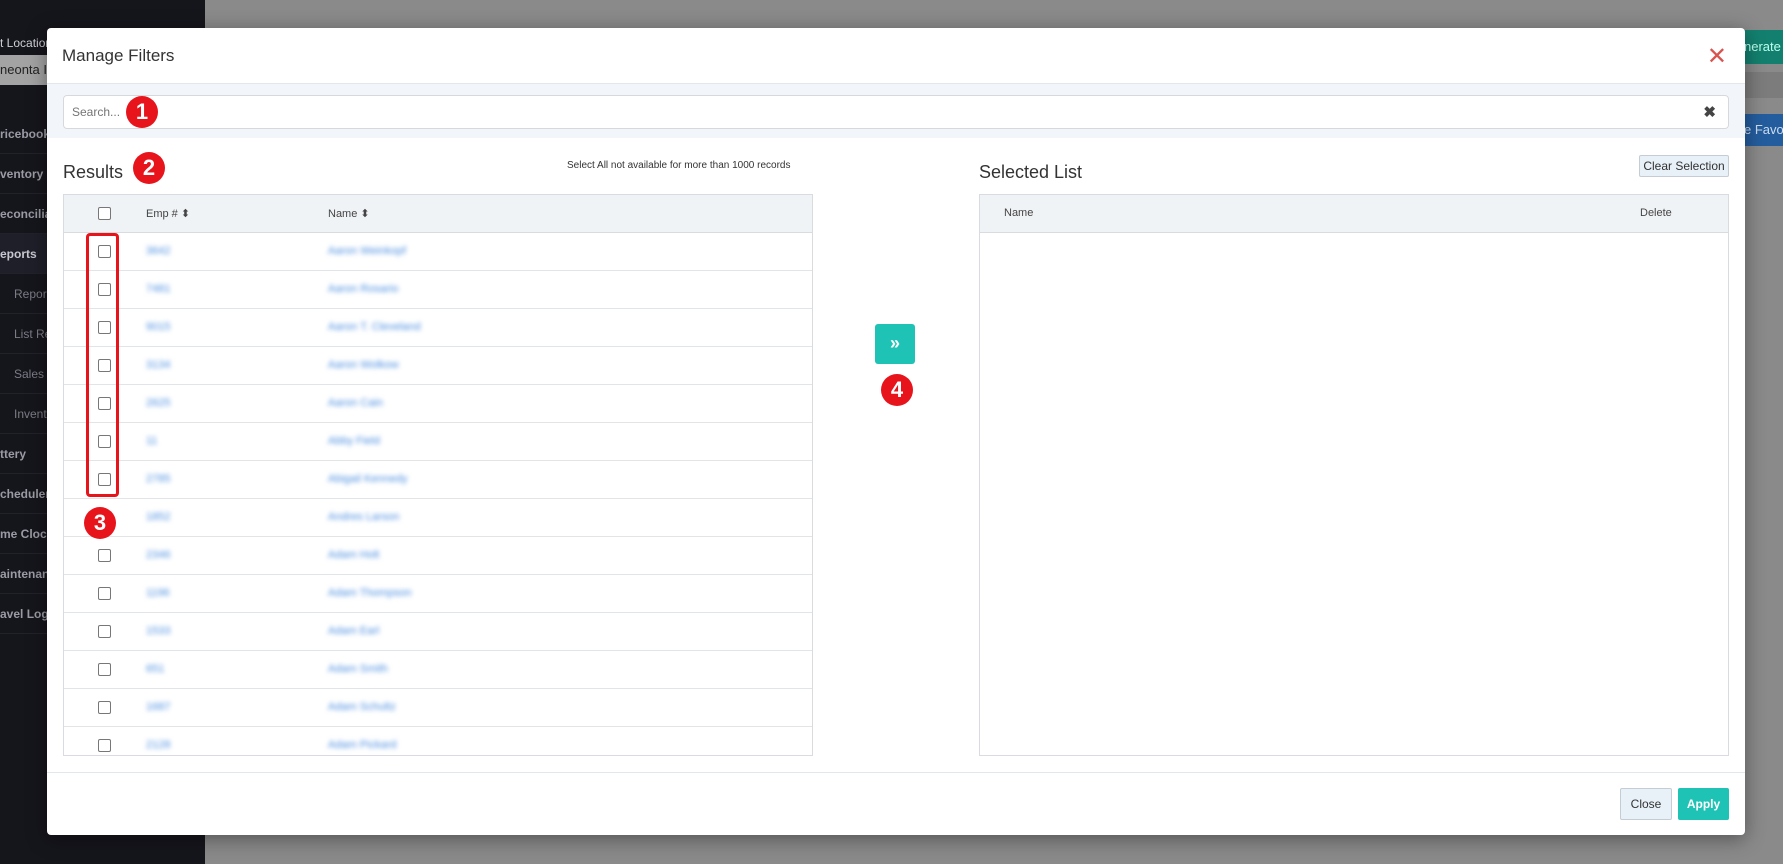 This screenshot has width=1783, height=864. I want to click on favorite-button: e Favor, so click(1761, 130).